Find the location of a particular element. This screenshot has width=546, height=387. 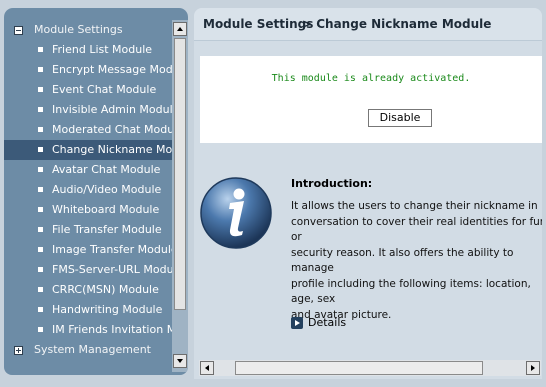

details-label: Details is located at coordinates (327, 322).